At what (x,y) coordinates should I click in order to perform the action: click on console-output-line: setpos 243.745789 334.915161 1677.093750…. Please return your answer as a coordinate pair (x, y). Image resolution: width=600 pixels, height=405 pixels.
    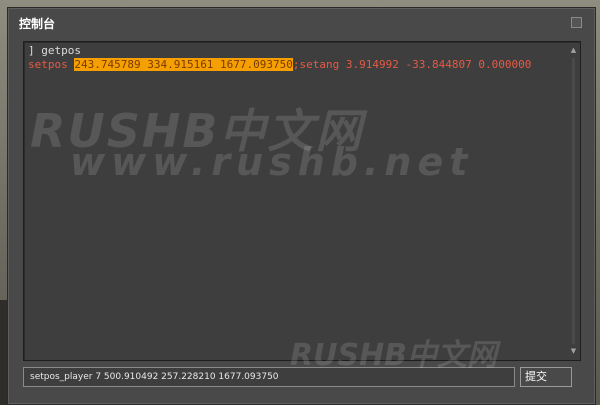
    Looking at the image, I should click on (295, 65).